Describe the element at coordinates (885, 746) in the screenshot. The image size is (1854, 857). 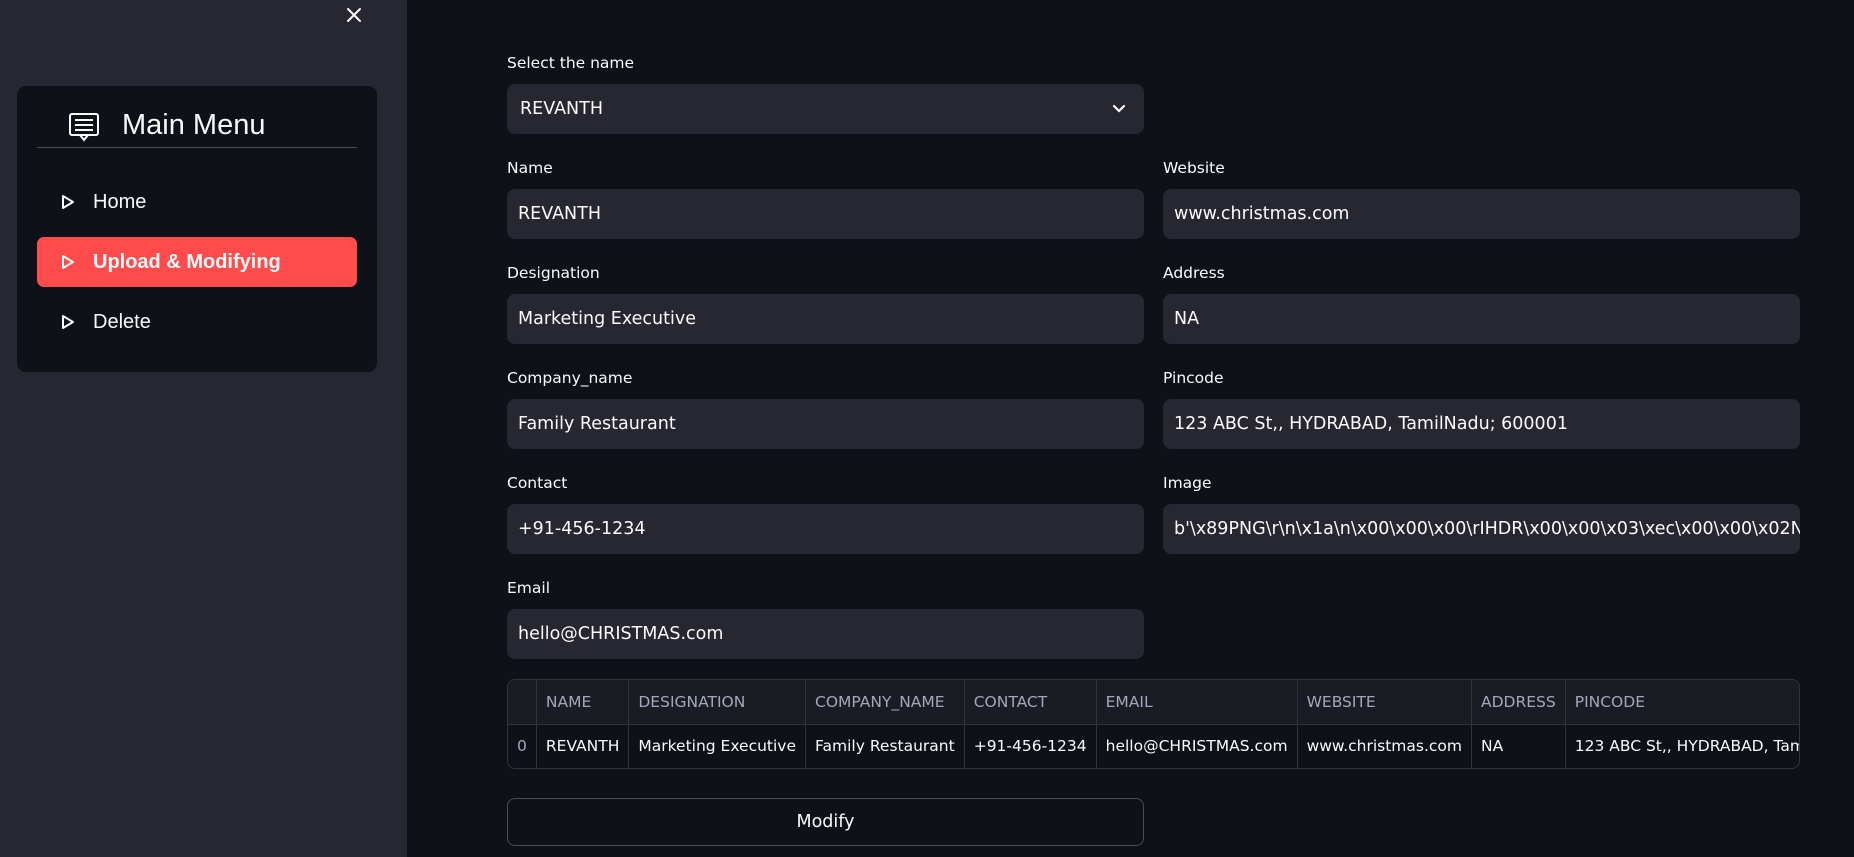
I see `table-cell-company-name: Family Restaurant` at that location.